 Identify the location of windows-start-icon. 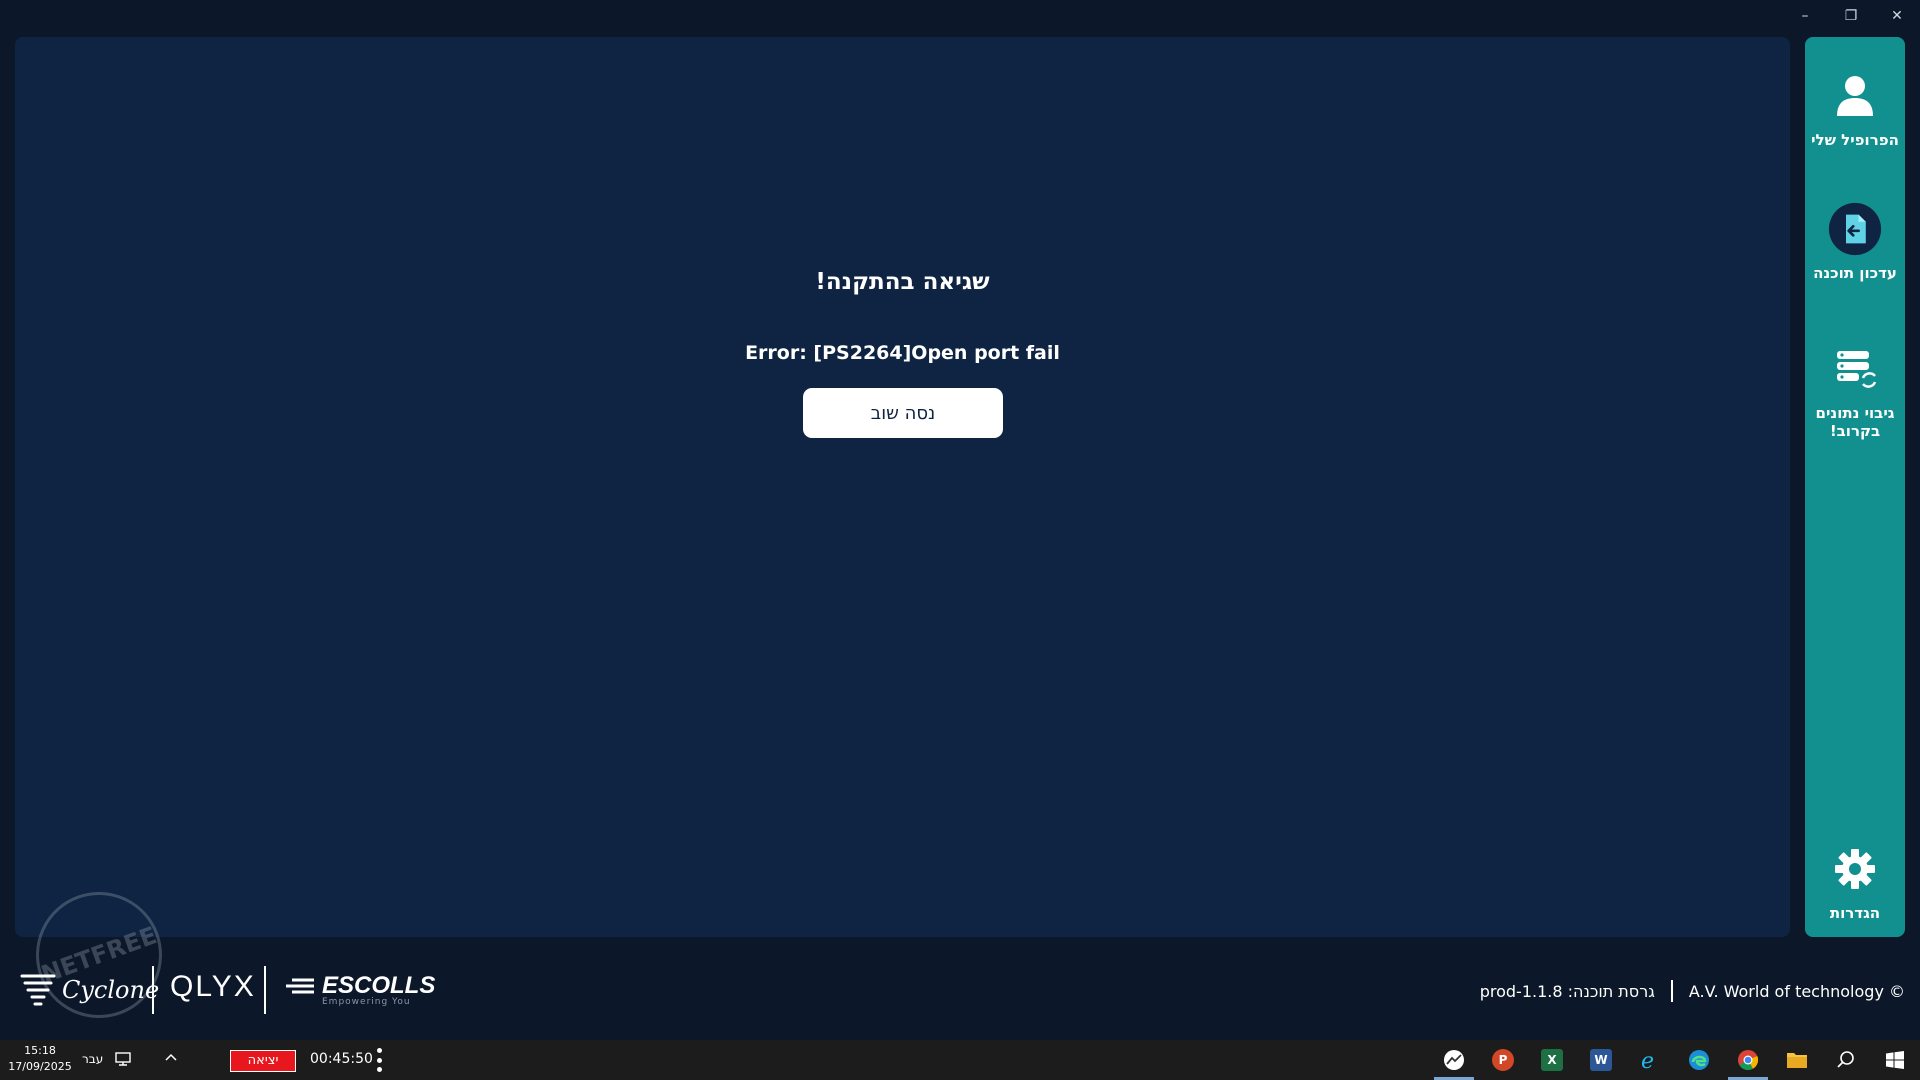
(1895, 1060).